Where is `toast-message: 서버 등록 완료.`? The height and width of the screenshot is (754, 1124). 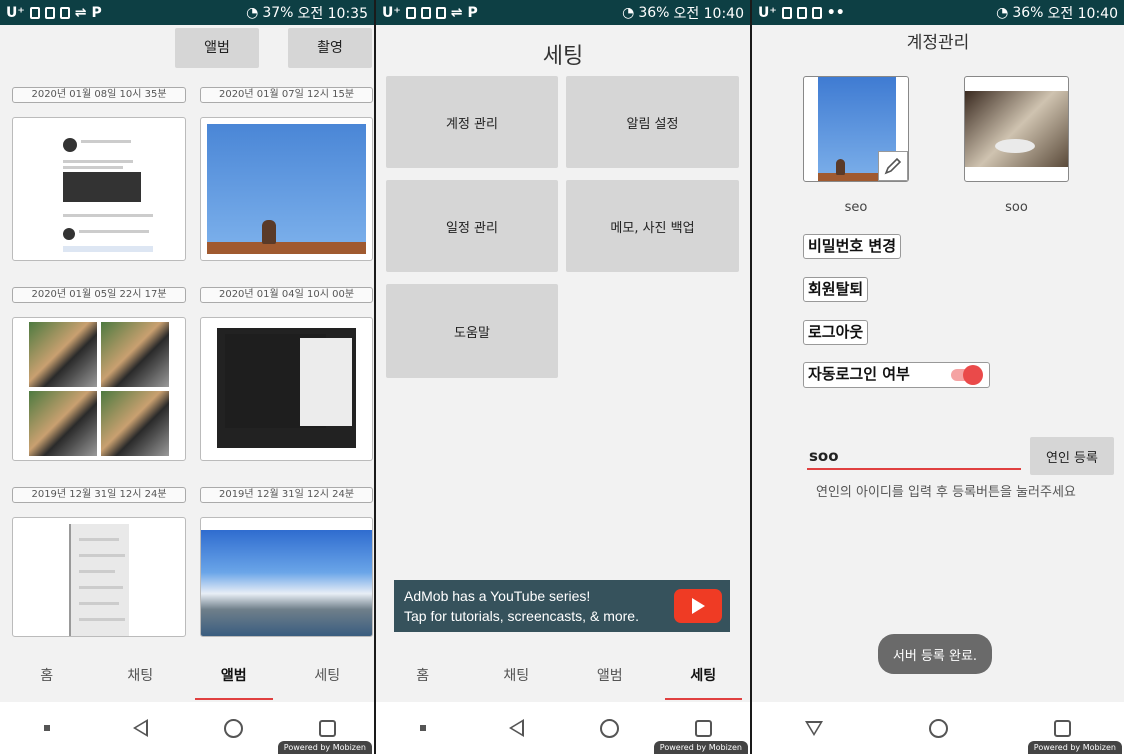 toast-message: 서버 등록 완료. is located at coordinates (935, 654).